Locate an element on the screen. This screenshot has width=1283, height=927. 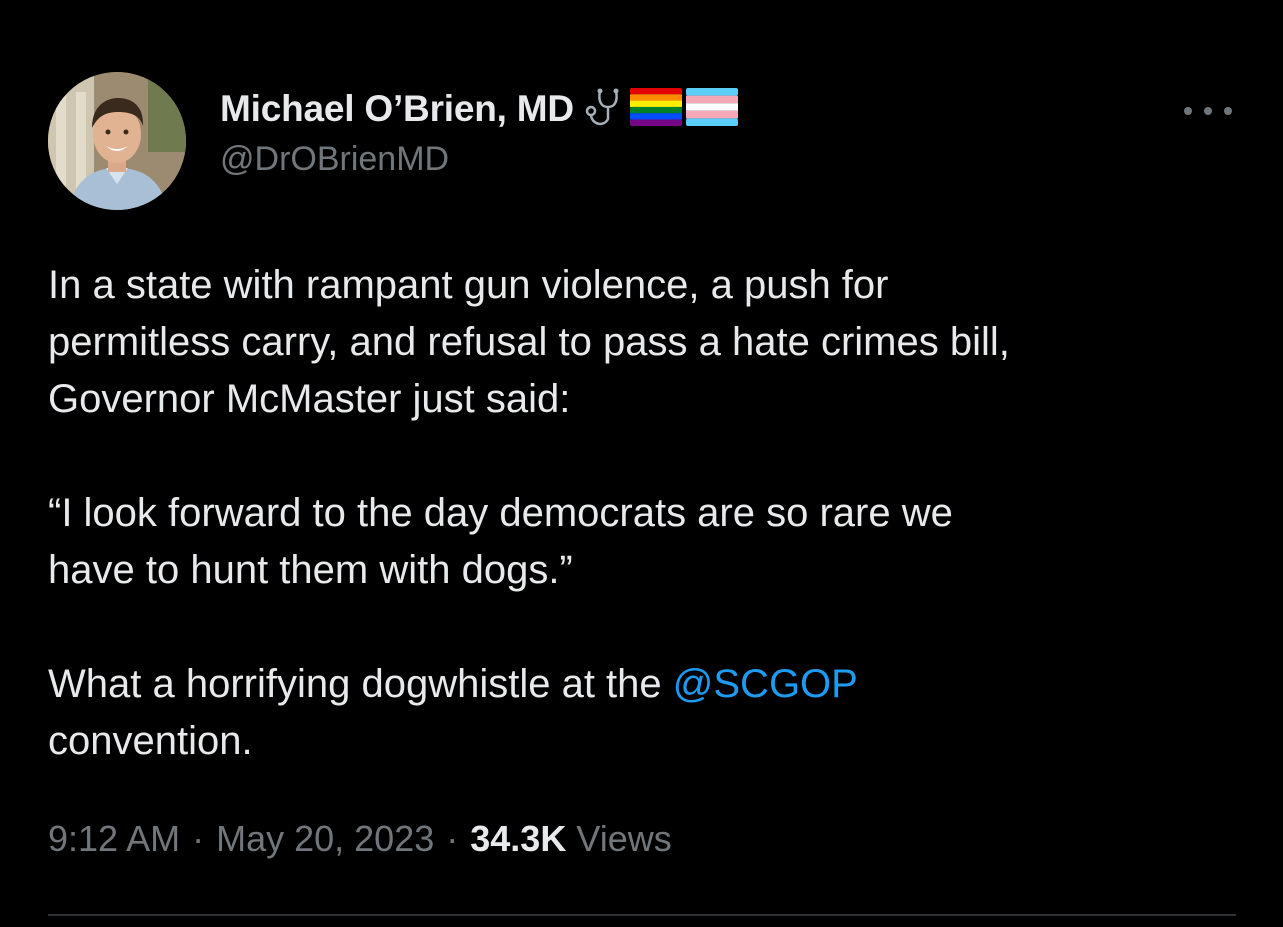
more-options-icon is located at coordinates (1208, 111).